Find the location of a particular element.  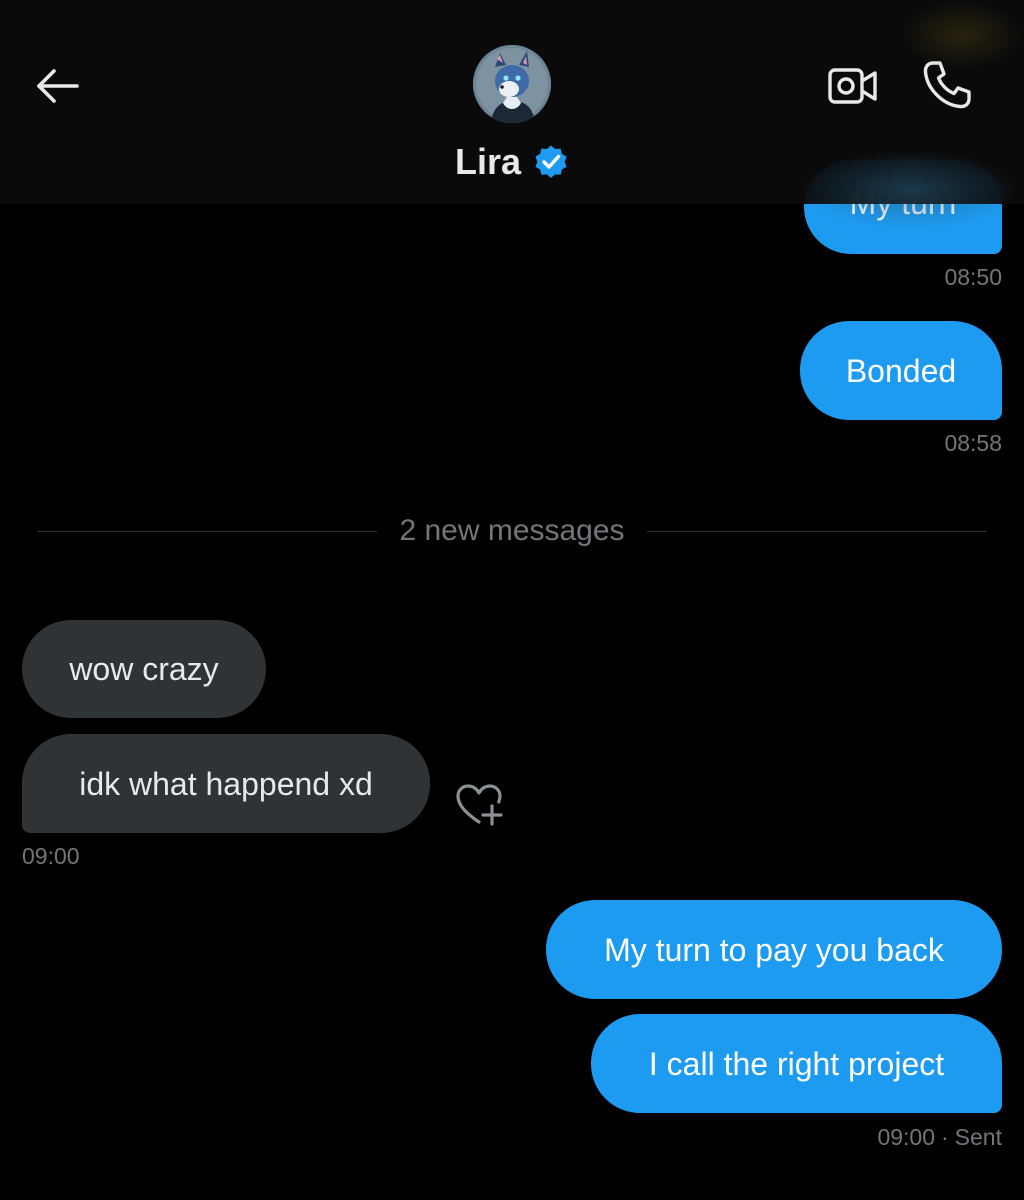

message-bubble-sent: I call the right project is located at coordinates (796, 1063).